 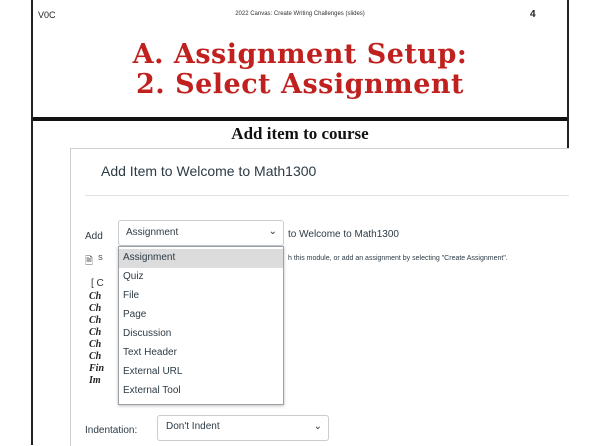 I want to click on dropdown-option-external-tool: External Tool, so click(x=201, y=391).